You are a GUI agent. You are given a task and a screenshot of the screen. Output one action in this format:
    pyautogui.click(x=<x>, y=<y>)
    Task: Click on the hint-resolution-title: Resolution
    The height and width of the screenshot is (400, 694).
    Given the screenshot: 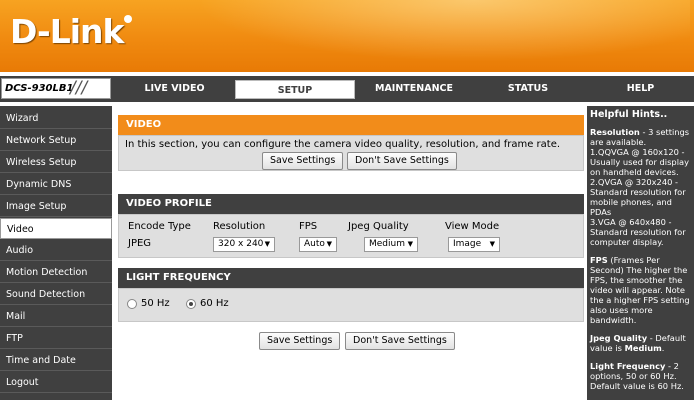 What is the action you would take?
    pyautogui.click(x=615, y=132)
    